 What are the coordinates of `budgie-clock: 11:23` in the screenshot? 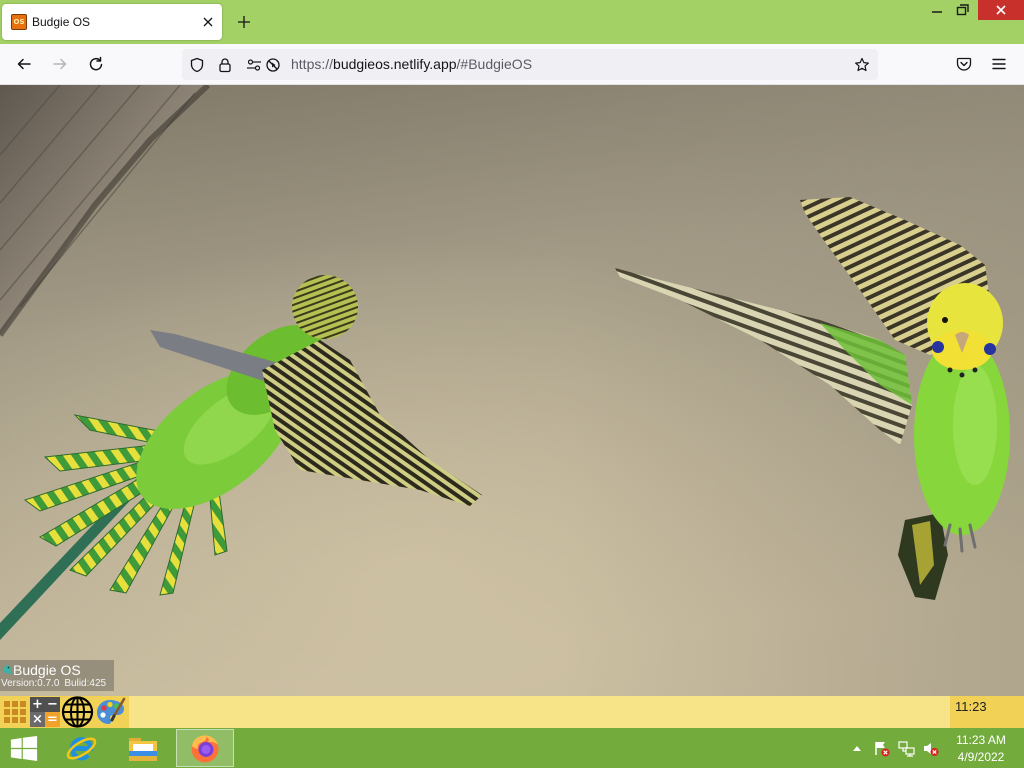 It's located at (987, 712).